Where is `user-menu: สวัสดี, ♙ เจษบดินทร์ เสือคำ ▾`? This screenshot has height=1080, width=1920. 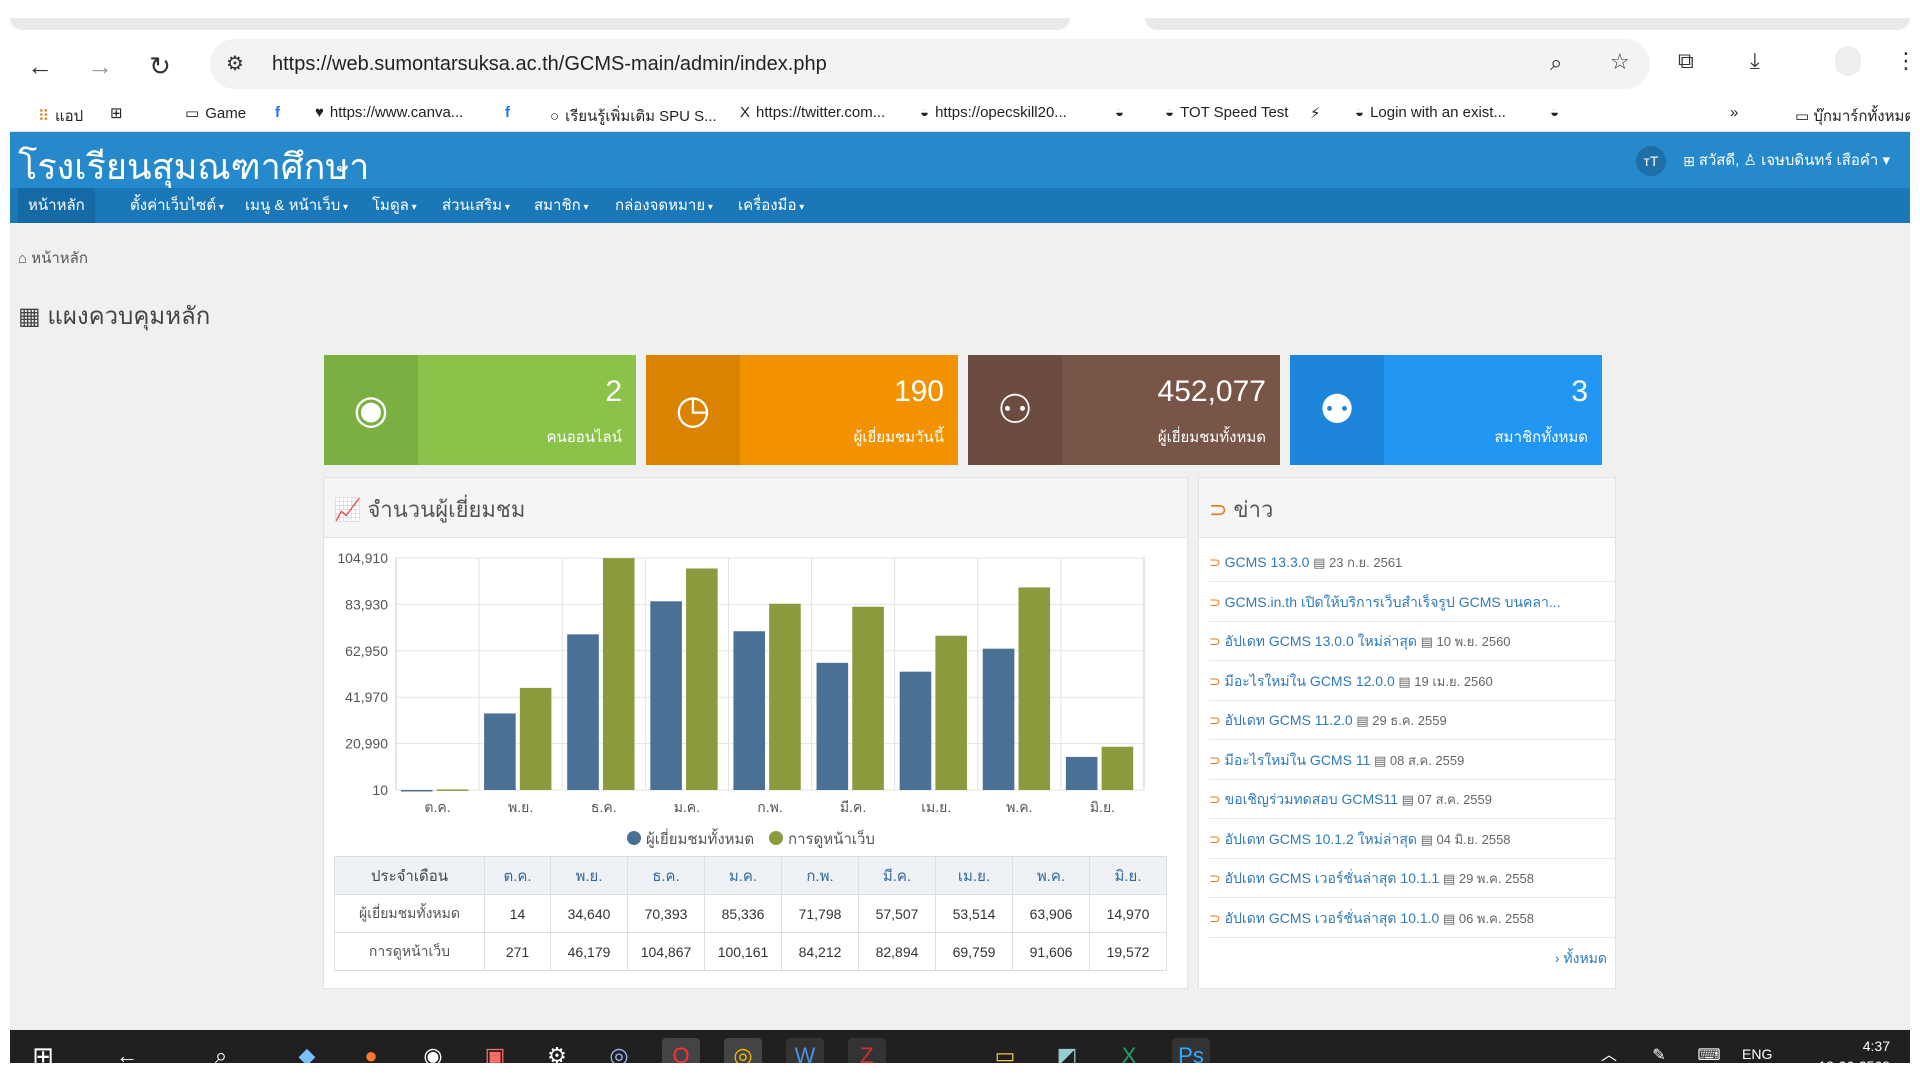 user-menu: สวัสดี, ♙ เจษบดินทร์ เสือคำ ▾ is located at coordinates (1794, 160).